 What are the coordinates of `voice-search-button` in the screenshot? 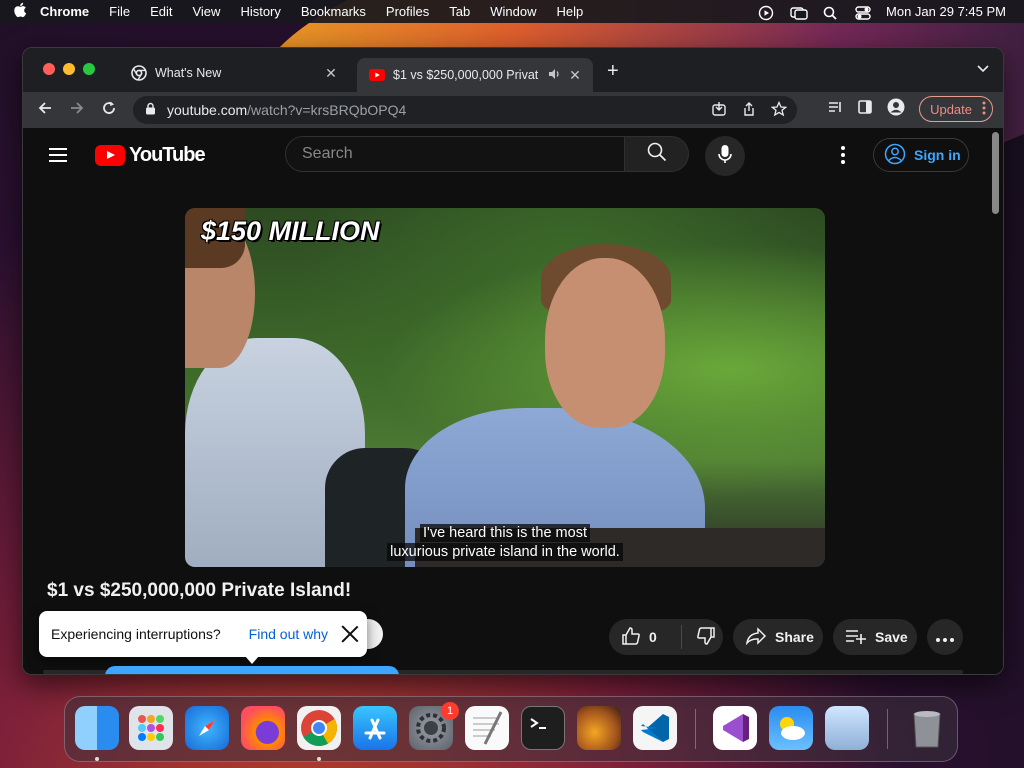 It's located at (725, 156).